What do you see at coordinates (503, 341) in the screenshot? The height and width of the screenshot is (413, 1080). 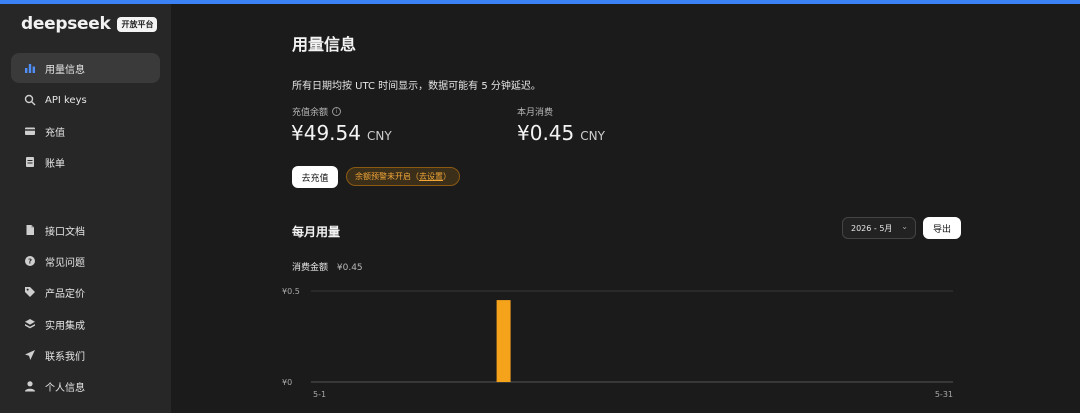 I see `chart-bar` at bounding box center [503, 341].